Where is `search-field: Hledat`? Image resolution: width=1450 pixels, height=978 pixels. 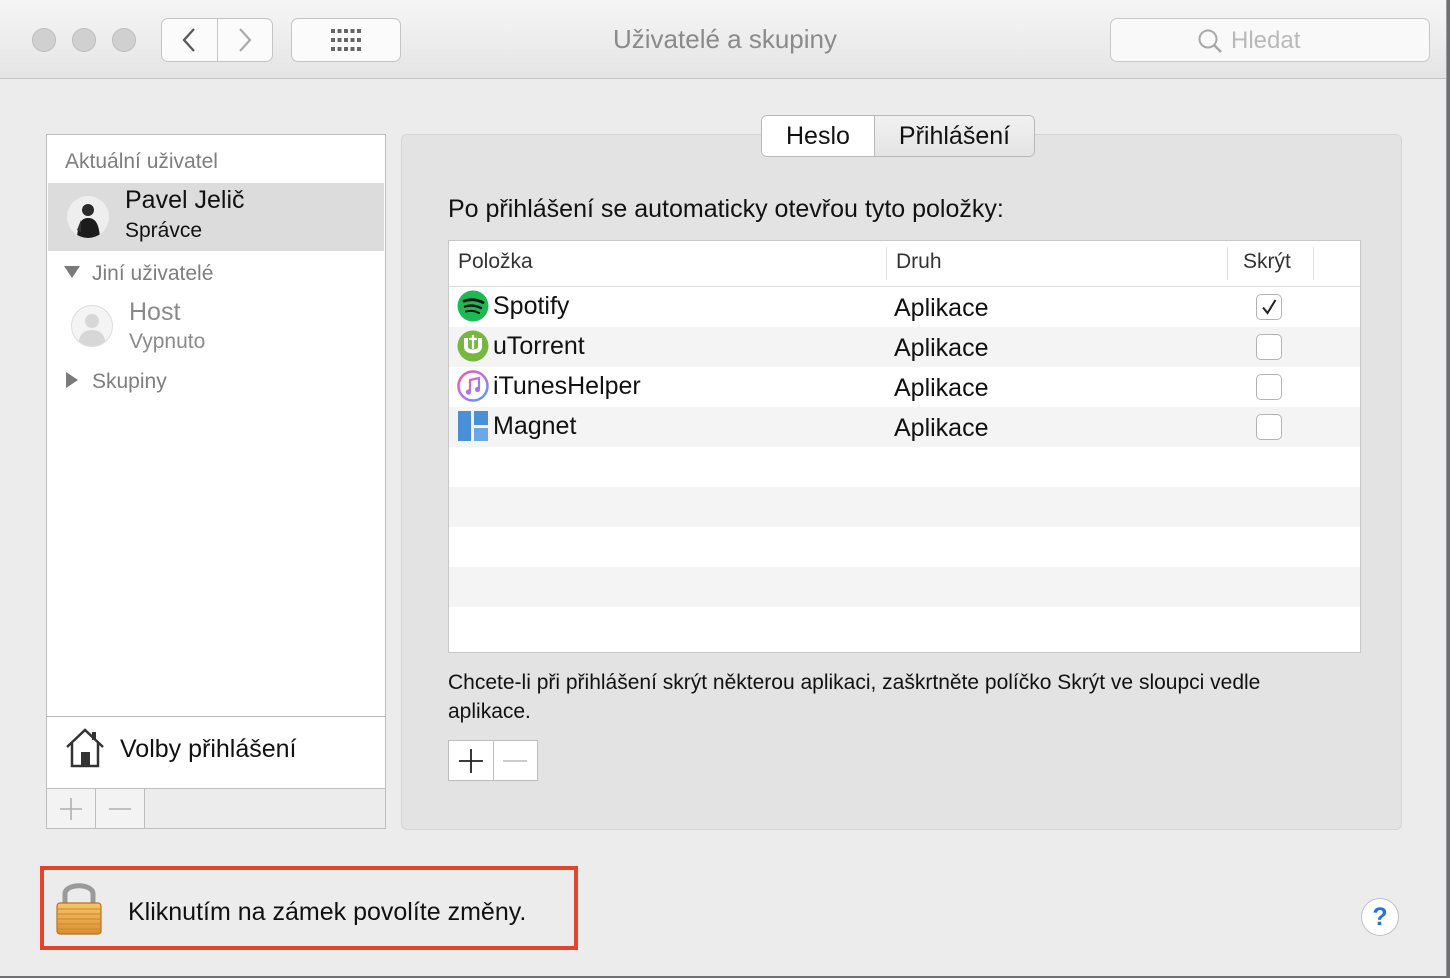 search-field: Hledat is located at coordinates (1270, 40).